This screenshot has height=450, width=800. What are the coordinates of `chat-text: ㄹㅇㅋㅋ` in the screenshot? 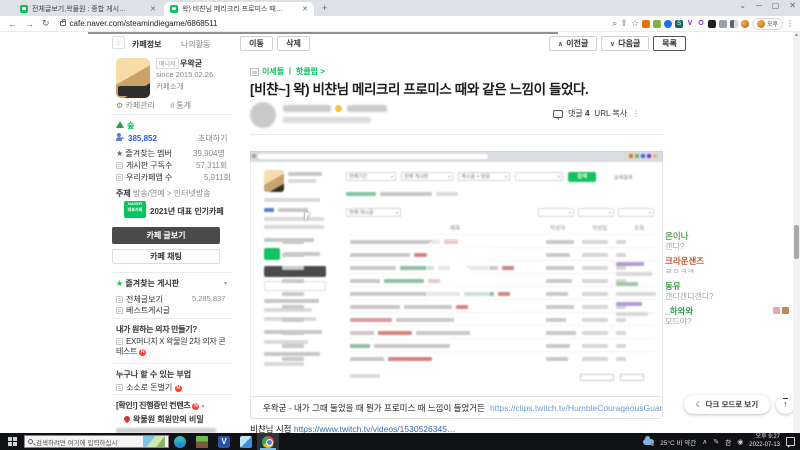 It's located at (680, 271).